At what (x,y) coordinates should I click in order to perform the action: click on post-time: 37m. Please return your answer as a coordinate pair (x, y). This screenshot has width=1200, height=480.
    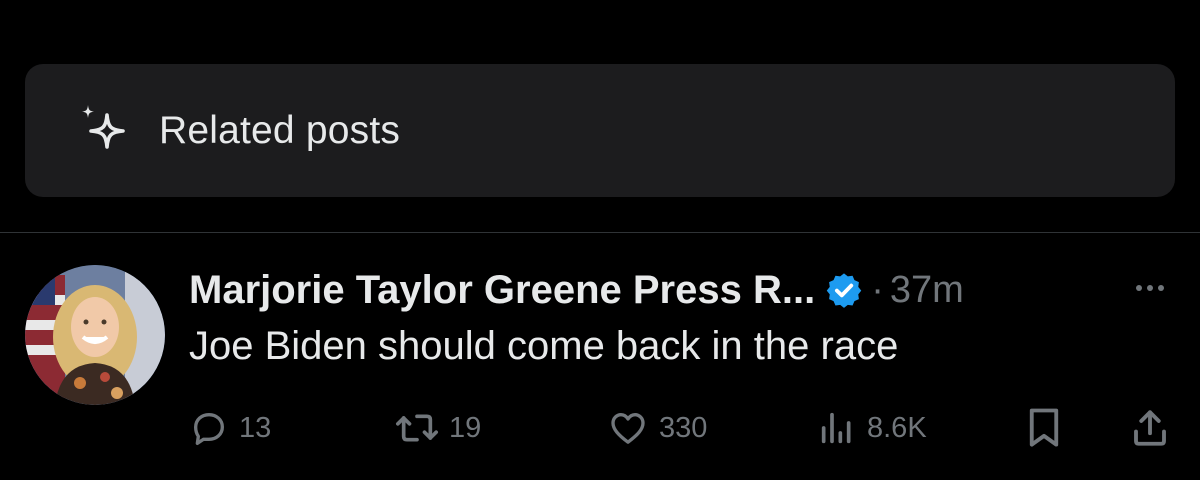
    Looking at the image, I should click on (927, 290).